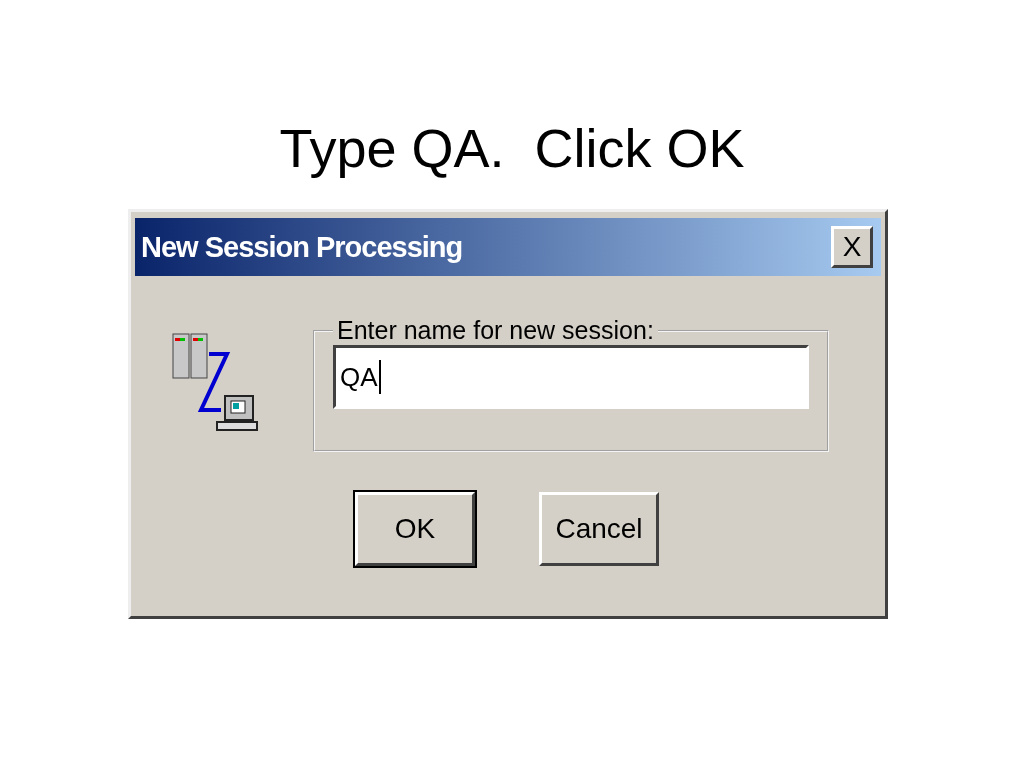 The width and height of the screenshot is (1024, 768). Describe the element at coordinates (512, 148) in the screenshot. I see `slide-title: Type QA. Click OK` at that location.